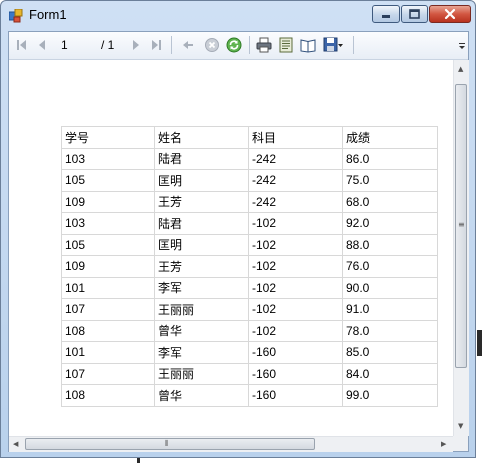 Image resolution: width=482 pixels, height=463 pixels. I want to click on table-row: 101 李军 -160 85.0, so click(249, 352).